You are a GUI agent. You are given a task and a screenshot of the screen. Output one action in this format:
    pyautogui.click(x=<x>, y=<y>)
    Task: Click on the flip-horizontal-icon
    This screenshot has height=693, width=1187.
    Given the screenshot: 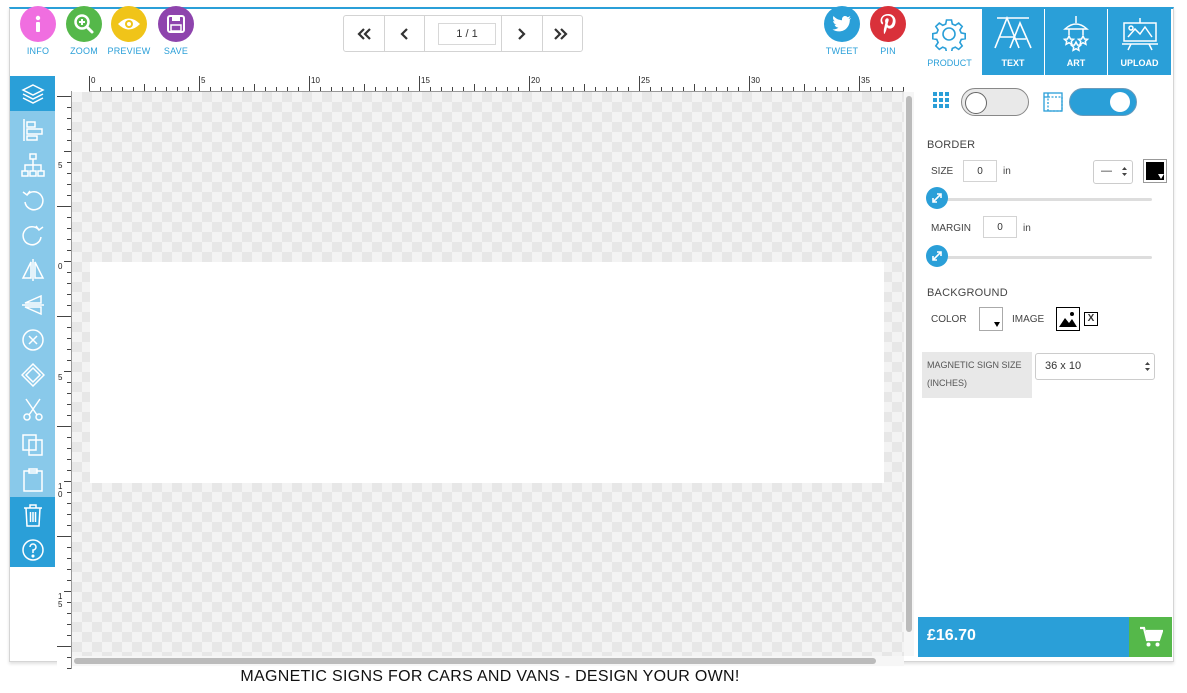 What is the action you would take?
    pyautogui.click(x=32, y=269)
    